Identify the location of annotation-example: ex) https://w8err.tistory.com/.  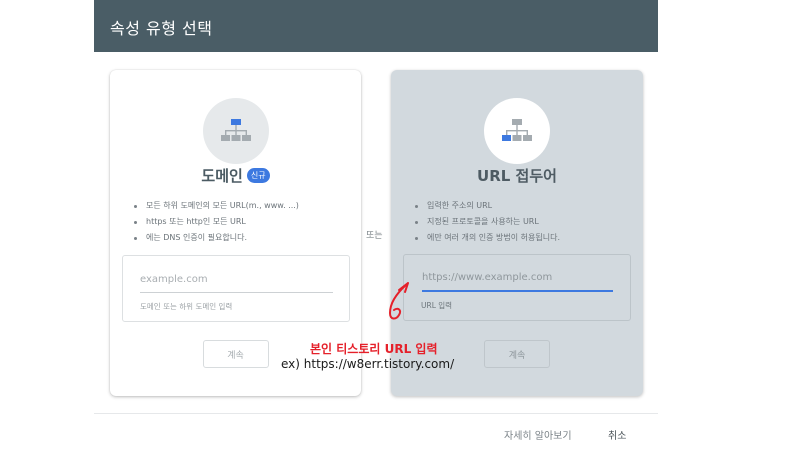
(368, 364).